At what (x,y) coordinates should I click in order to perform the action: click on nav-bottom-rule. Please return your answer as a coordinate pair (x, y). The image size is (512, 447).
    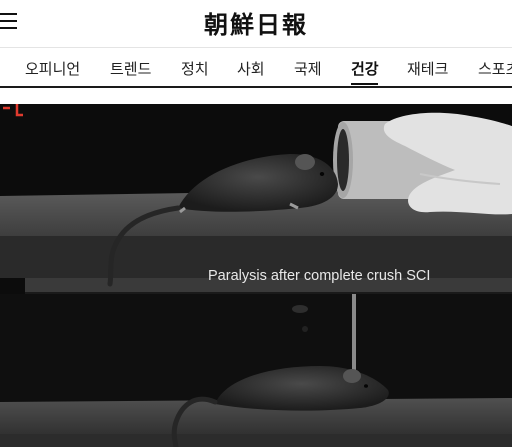
    Looking at the image, I should click on (256, 87).